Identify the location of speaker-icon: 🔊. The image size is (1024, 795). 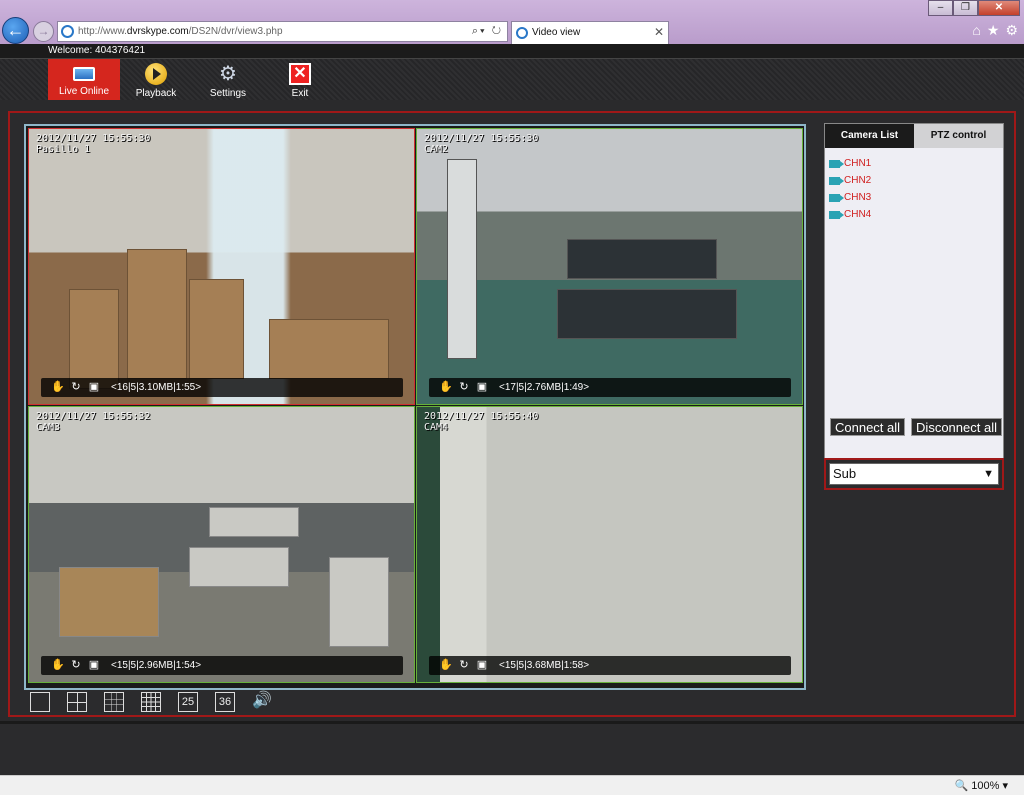
(262, 702).